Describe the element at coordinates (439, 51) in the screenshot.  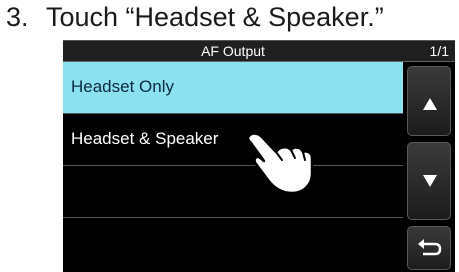
I see `page-indicator: 1/1` at that location.